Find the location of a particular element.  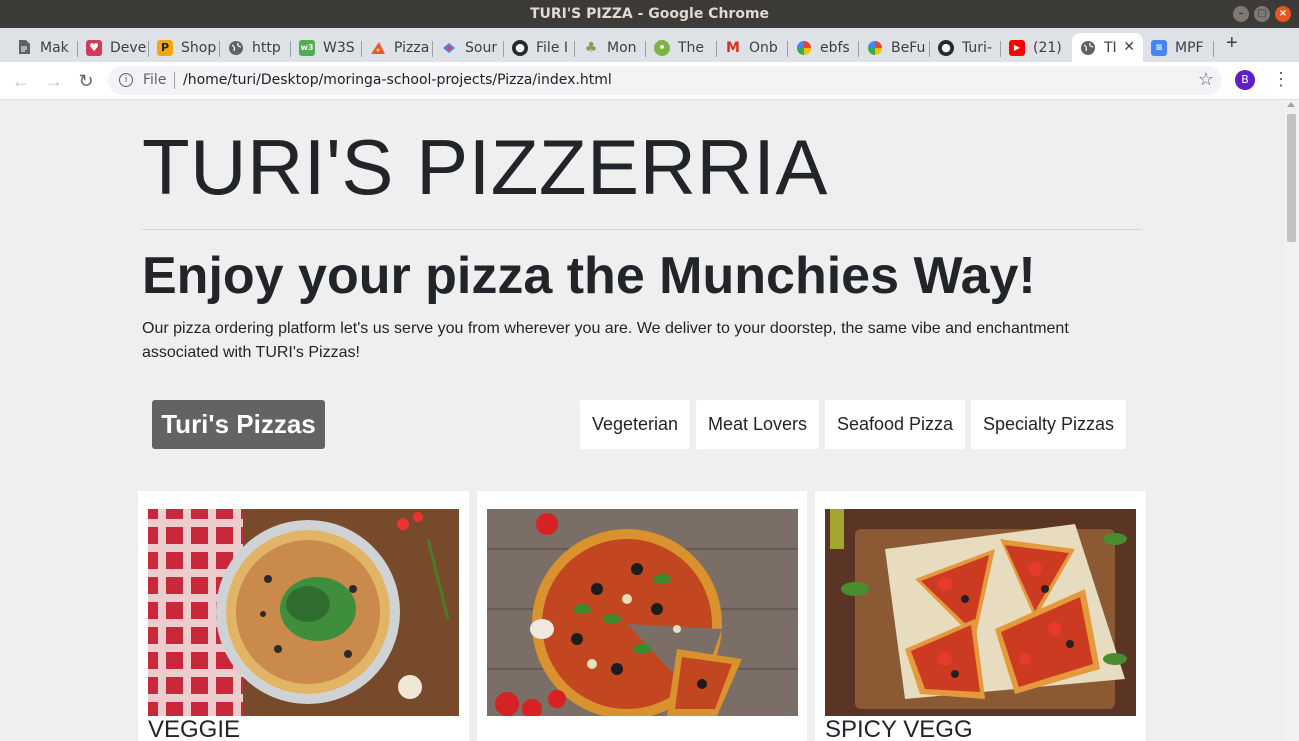

browser-tab: ebfs is located at coordinates (823, 47).